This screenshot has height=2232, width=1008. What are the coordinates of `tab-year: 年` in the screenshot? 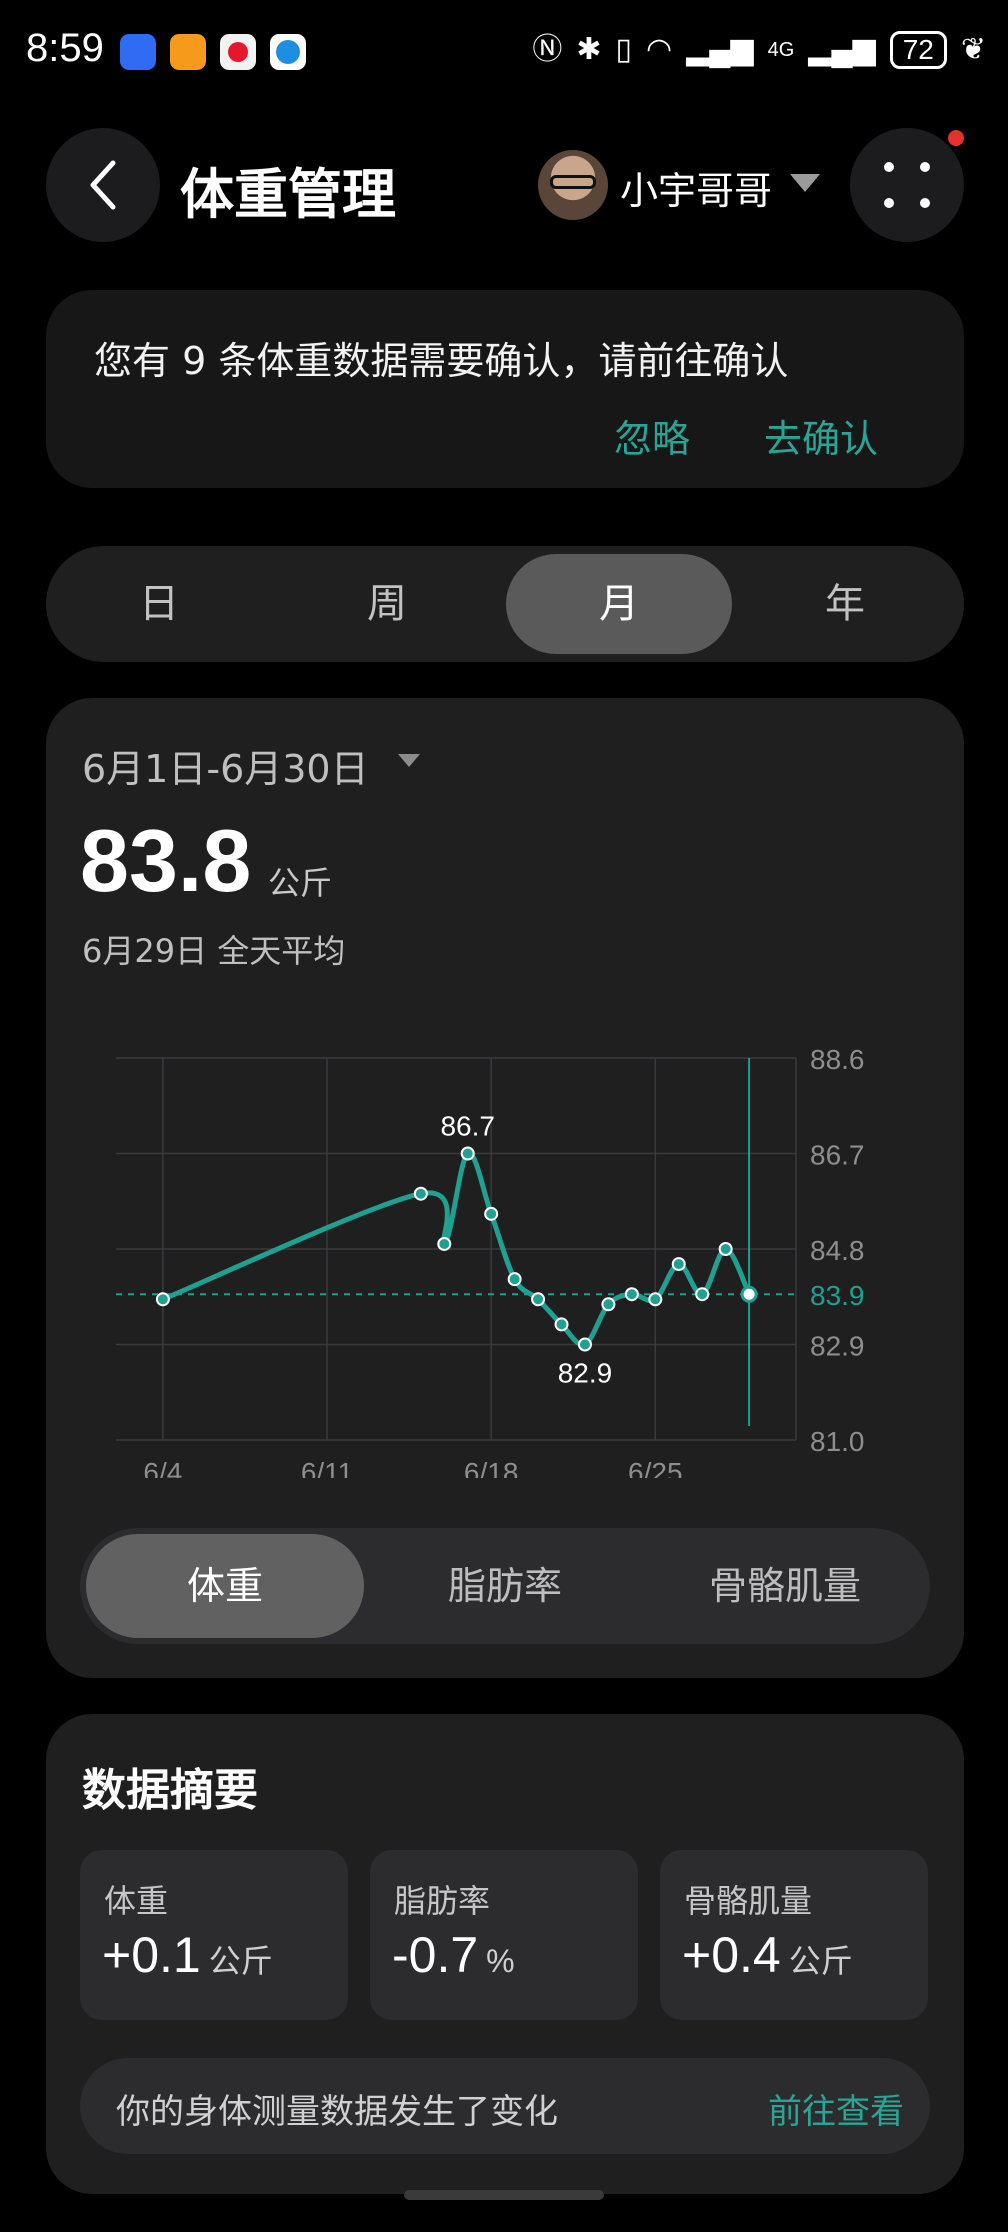 It's located at (845, 604).